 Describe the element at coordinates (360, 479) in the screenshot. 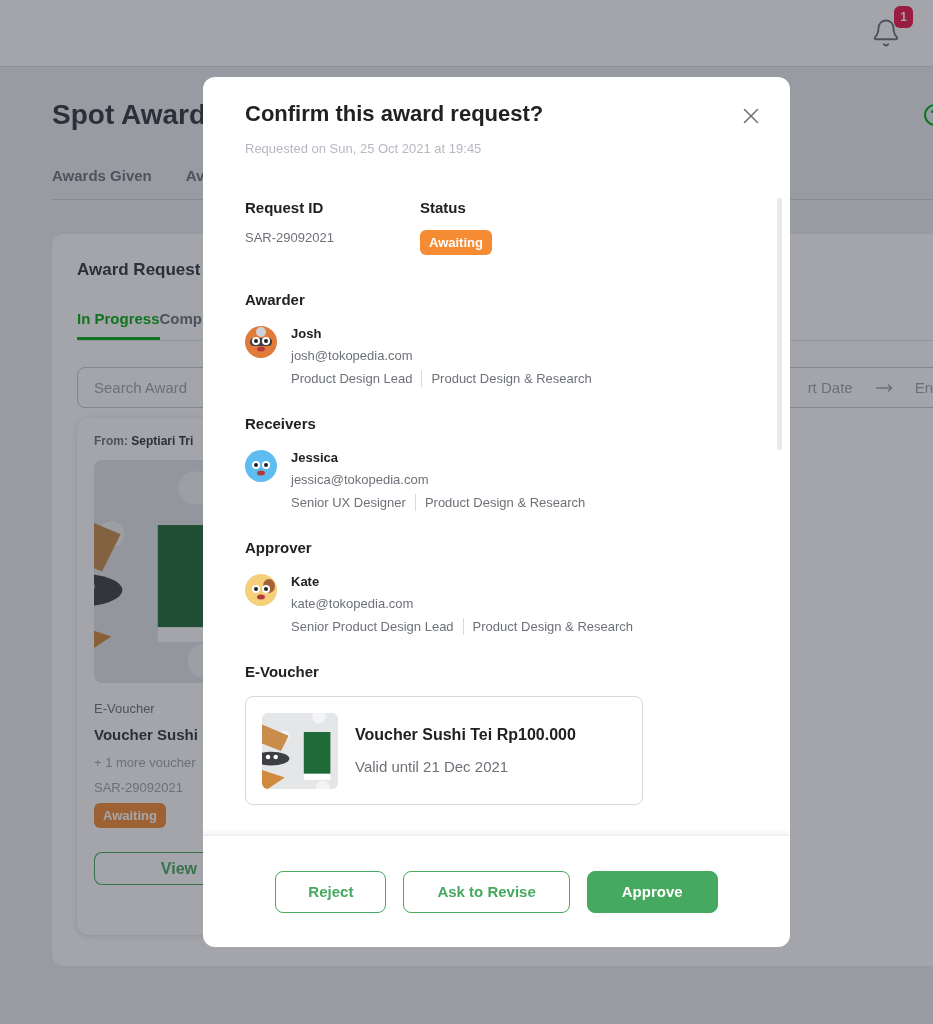

I see `person-email: jessica@tokopedia.com` at that location.